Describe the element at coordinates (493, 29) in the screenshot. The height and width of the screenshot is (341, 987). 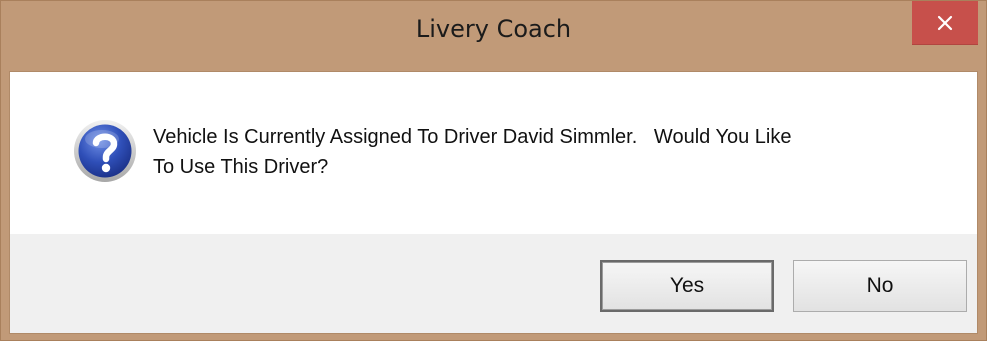
I see `window-title: Livery Coach` at that location.